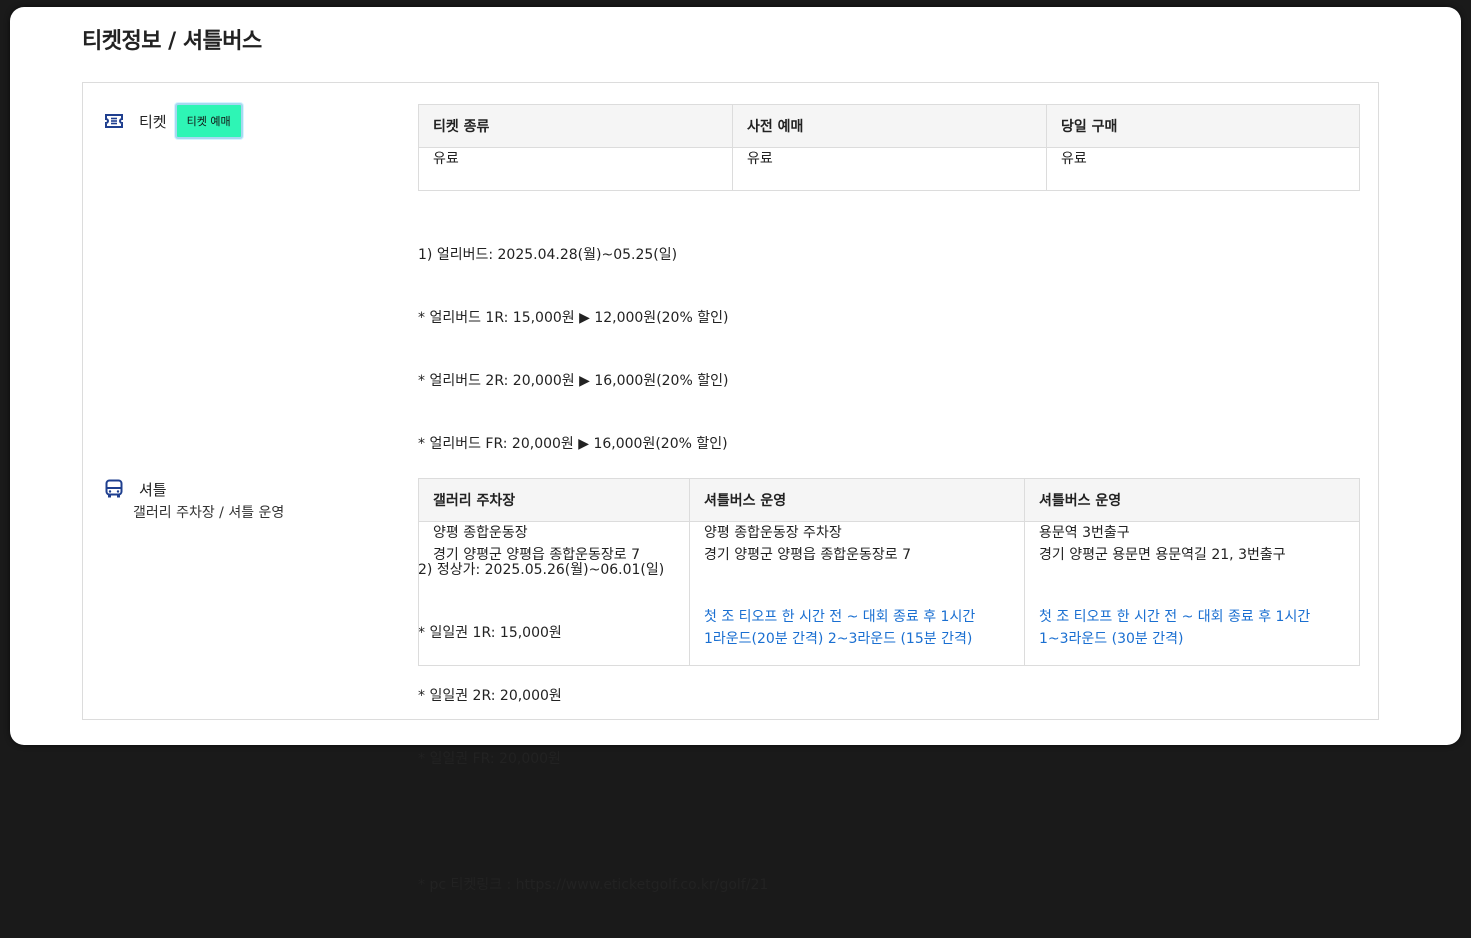 The width and height of the screenshot is (1471, 938). Describe the element at coordinates (773, 533) in the screenshot. I see `location-name: 양평 종합운동장 주차장` at that location.